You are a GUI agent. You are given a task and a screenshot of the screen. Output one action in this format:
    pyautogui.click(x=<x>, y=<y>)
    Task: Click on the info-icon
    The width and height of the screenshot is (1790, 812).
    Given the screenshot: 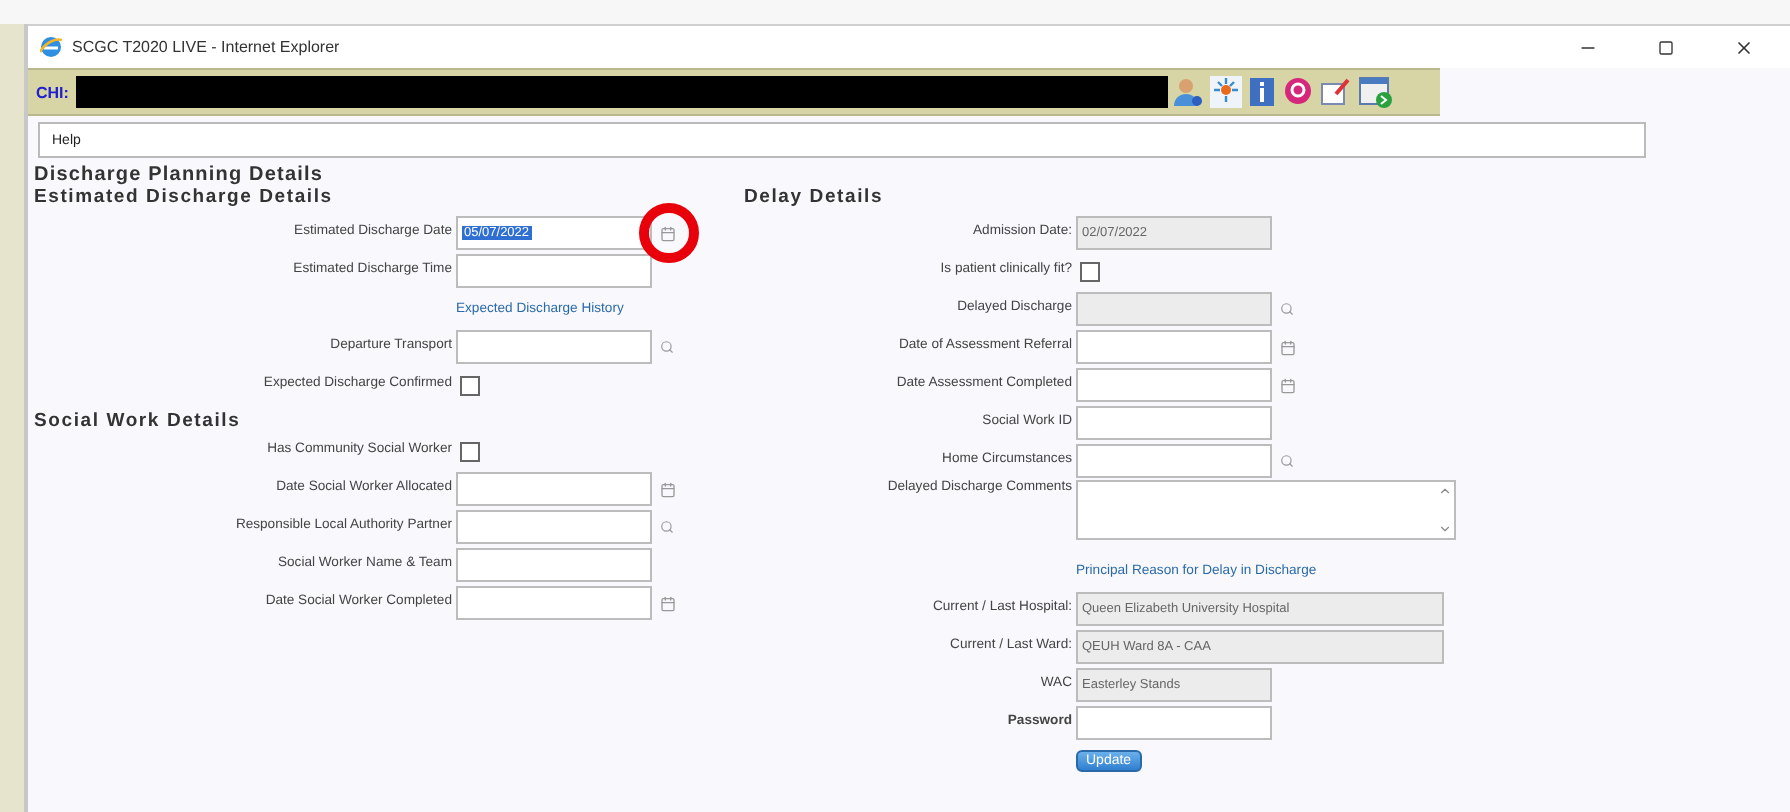 What is the action you would take?
    pyautogui.click(x=1262, y=92)
    